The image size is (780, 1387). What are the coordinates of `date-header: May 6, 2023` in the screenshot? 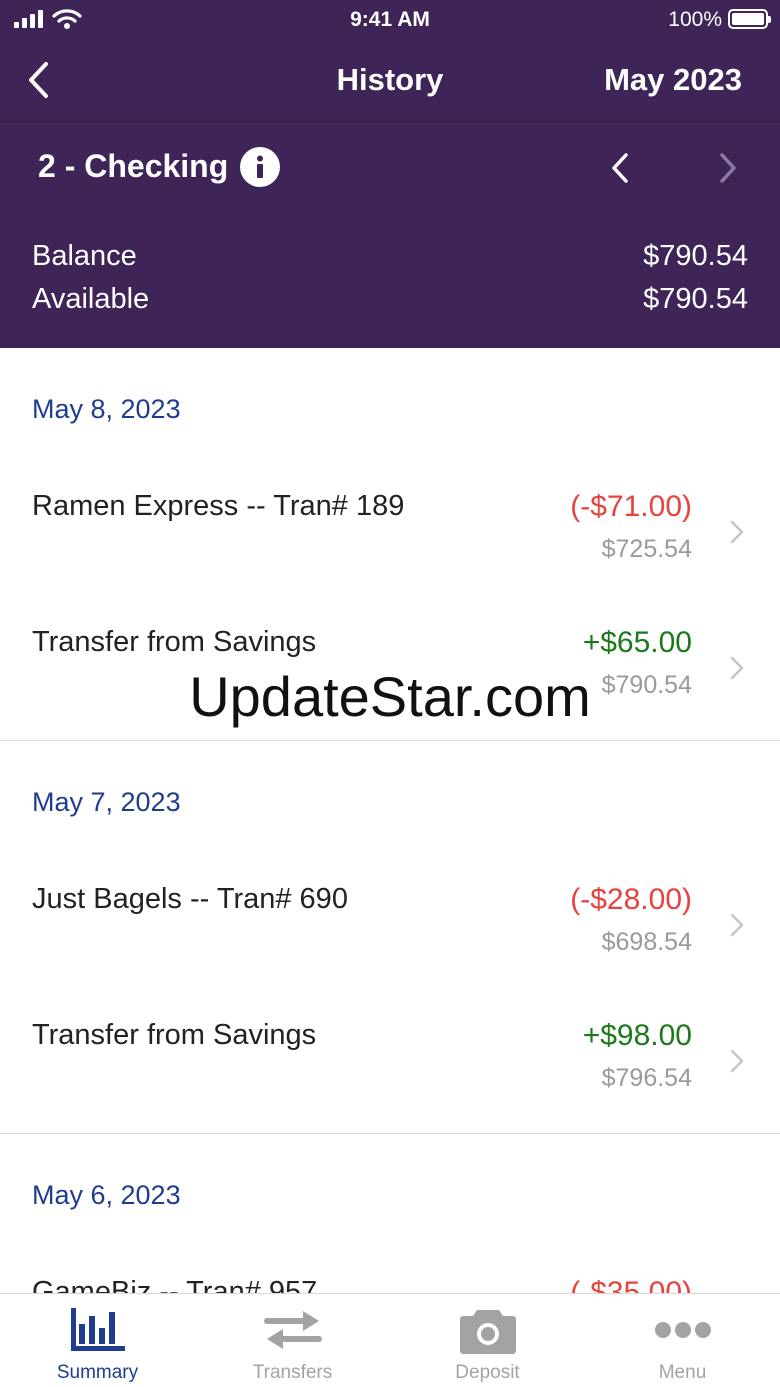 It's located at (106, 1195).